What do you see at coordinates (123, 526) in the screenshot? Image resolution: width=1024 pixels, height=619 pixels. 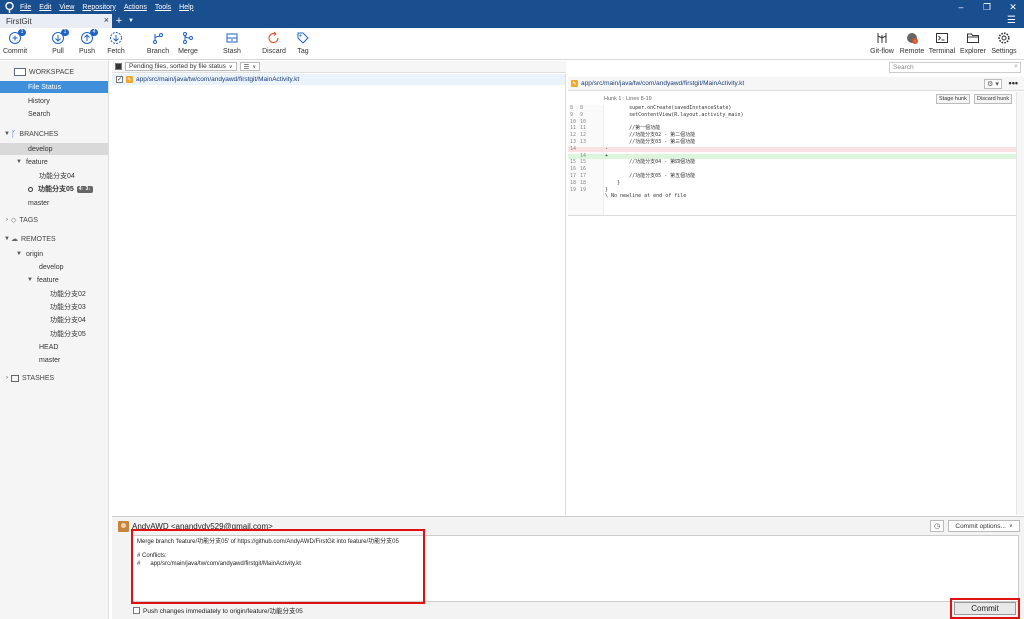 I see `avatar` at bounding box center [123, 526].